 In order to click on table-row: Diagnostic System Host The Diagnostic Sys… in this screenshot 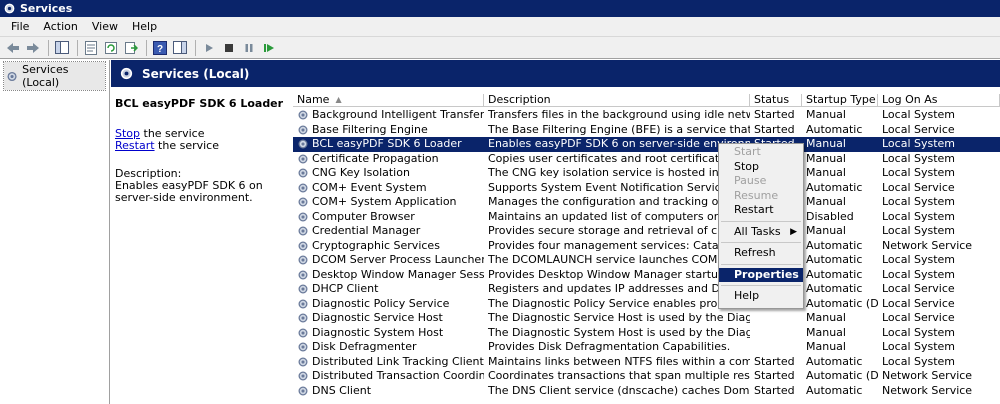, I will do `click(646, 333)`.